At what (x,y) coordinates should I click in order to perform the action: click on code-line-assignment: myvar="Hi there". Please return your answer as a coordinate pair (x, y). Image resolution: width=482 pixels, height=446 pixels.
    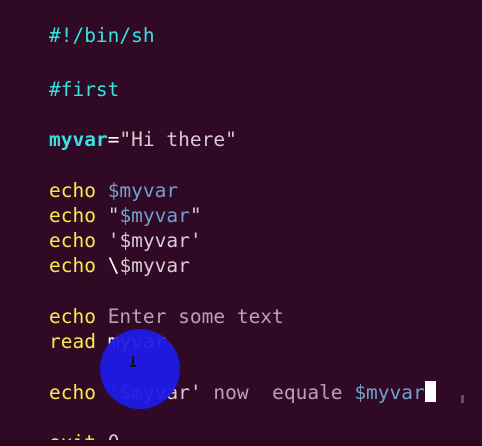
    Looking at the image, I should click on (119, 127).